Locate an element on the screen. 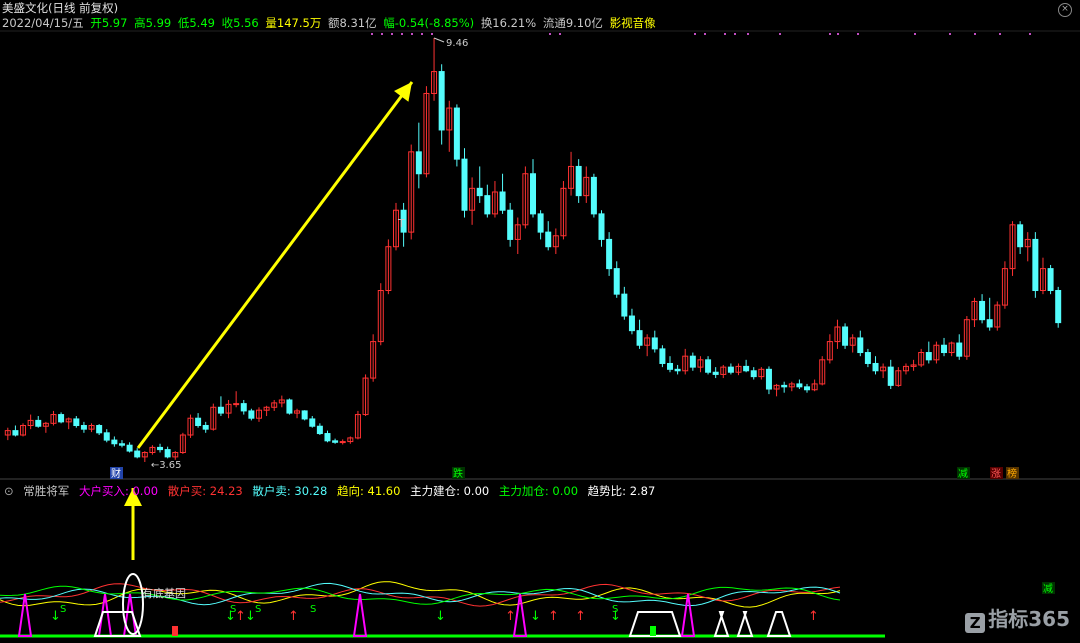  collapse-icon: ⊙ is located at coordinates (9, 491).